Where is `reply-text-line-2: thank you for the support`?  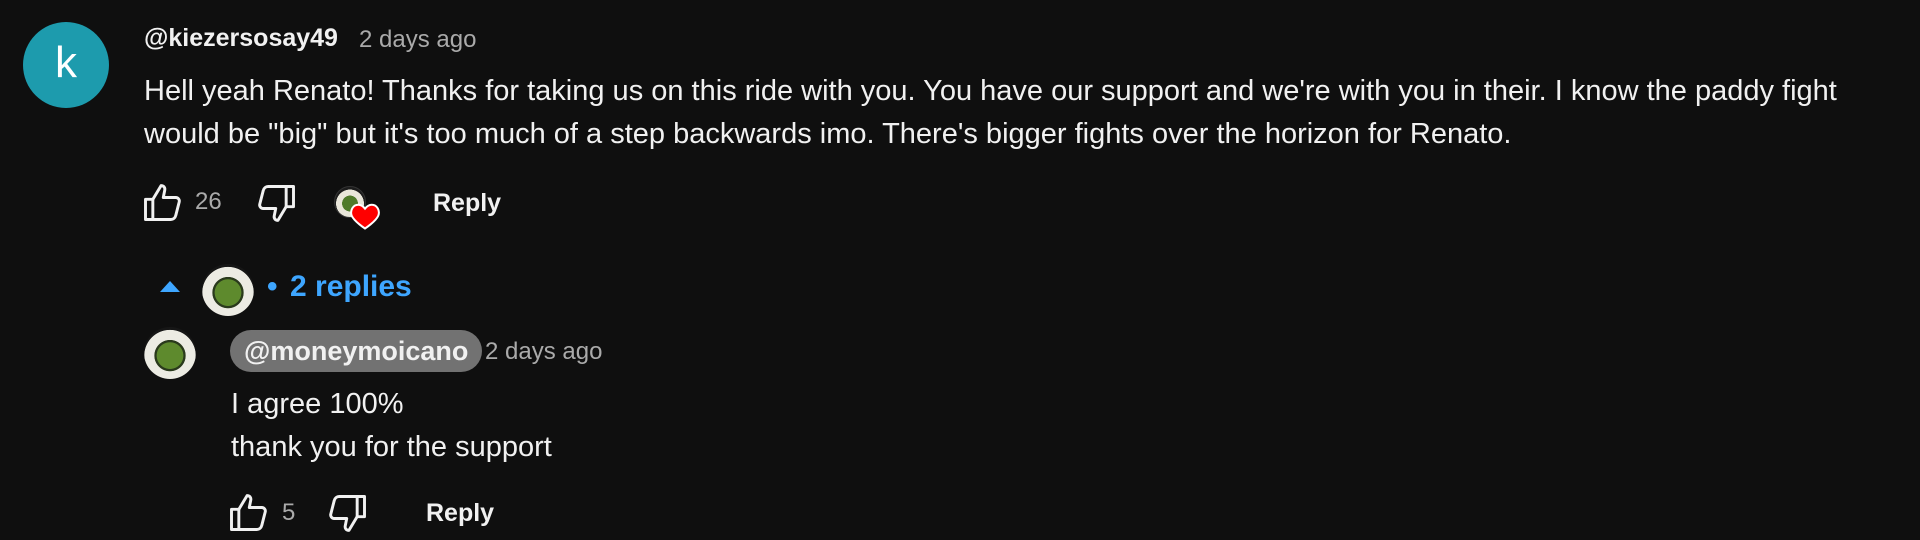 reply-text-line-2: thank you for the support is located at coordinates (391, 447).